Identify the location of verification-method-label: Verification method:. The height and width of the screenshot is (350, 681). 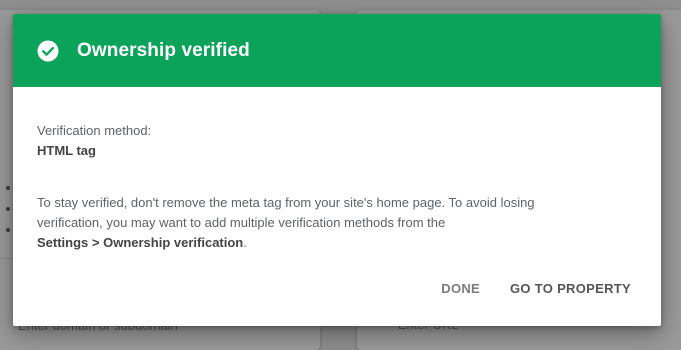
(94, 130).